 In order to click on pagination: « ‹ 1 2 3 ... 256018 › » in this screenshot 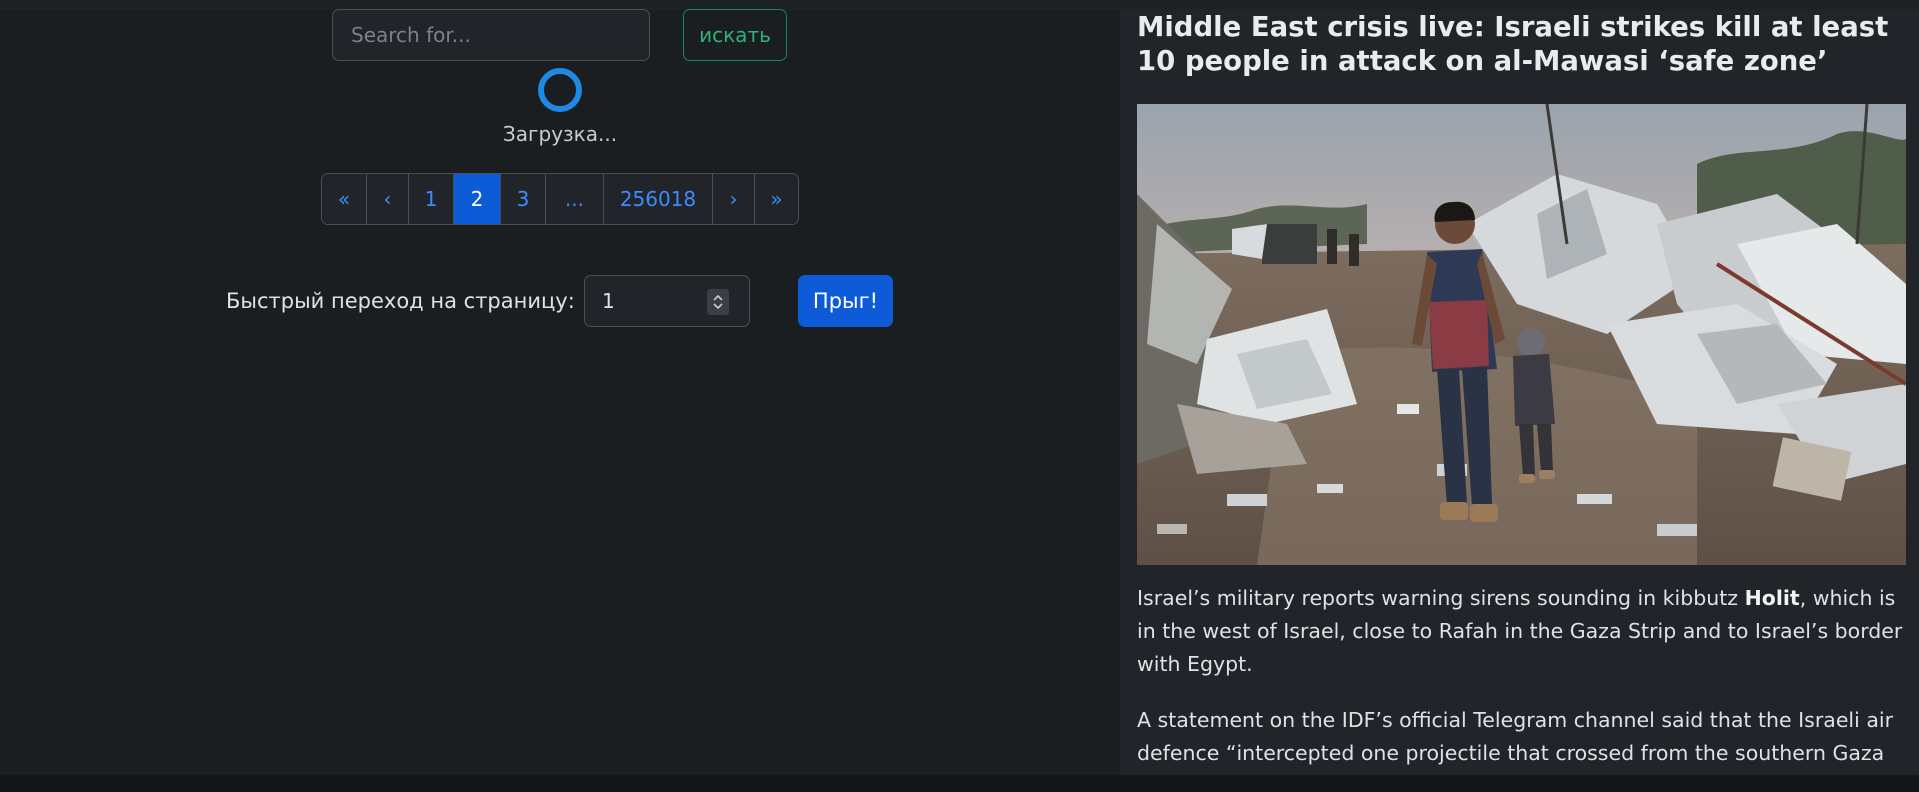, I will do `click(560, 199)`.